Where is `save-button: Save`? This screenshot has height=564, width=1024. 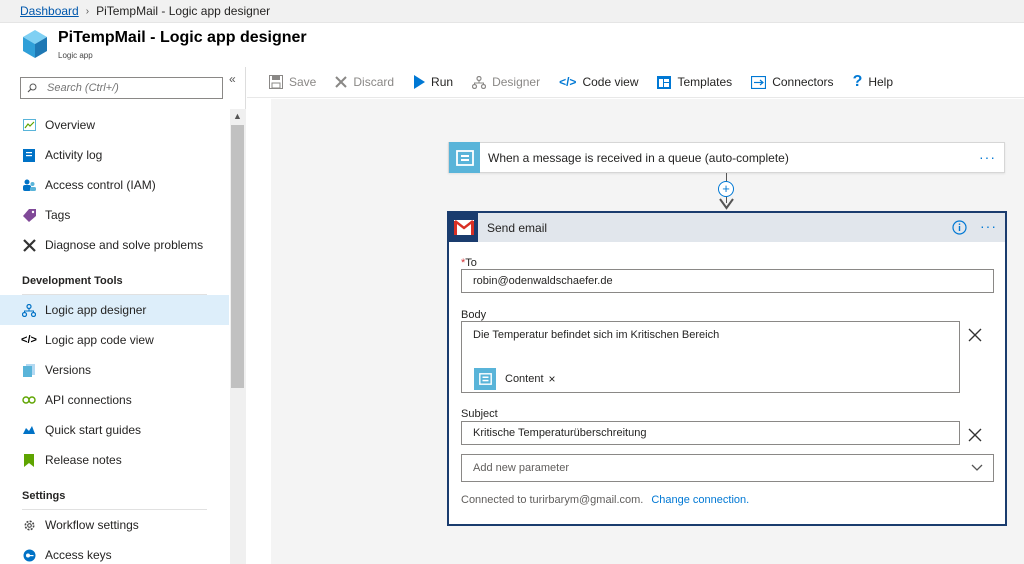 save-button: Save is located at coordinates (292, 82).